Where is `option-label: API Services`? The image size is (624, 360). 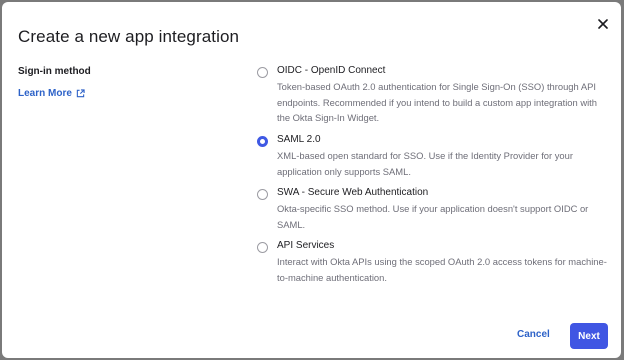 option-label: API Services is located at coordinates (306, 245).